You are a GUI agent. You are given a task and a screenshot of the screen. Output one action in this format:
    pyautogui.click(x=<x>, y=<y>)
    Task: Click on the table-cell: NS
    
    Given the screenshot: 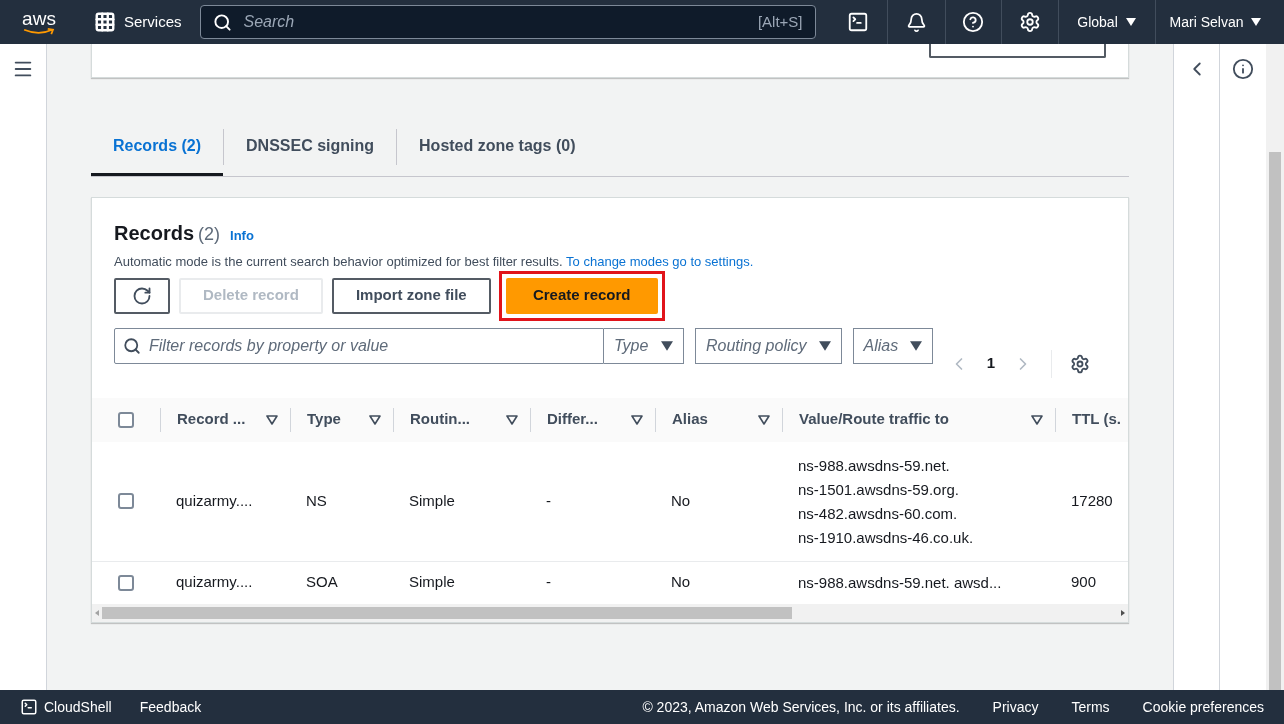 What is the action you would take?
    pyautogui.click(x=316, y=500)
    